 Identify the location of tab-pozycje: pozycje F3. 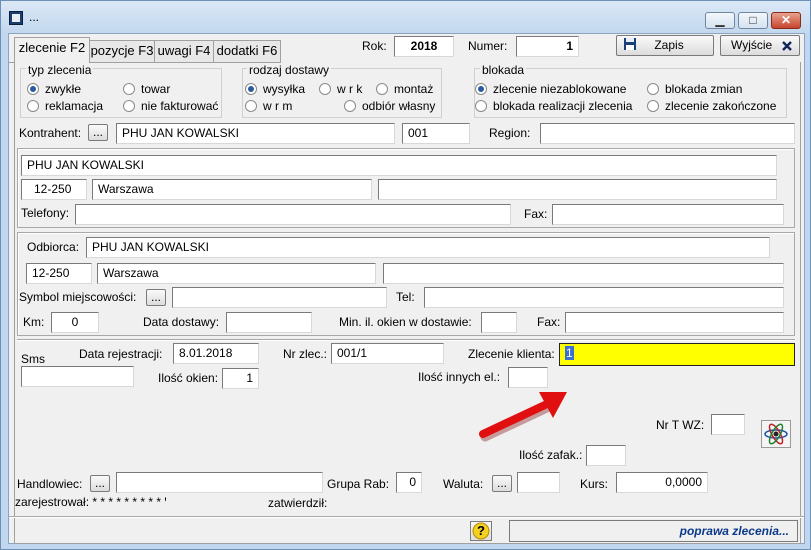
(122, 51).